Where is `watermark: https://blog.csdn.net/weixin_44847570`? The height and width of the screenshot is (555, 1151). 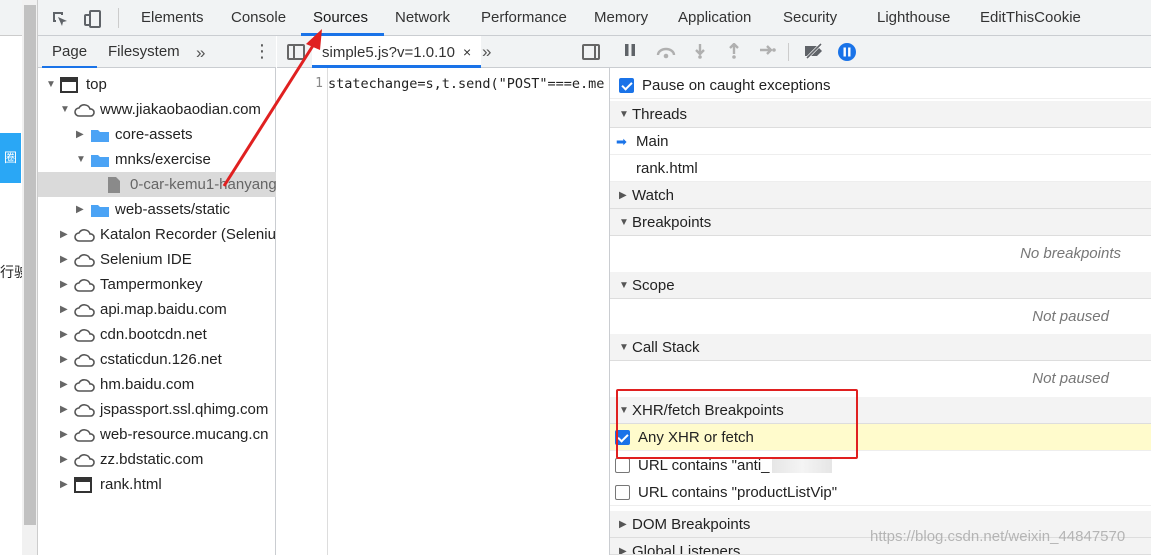 watermark: https://blog.csdn.net/weixin_44847570 is located at coordinates (998, 536).